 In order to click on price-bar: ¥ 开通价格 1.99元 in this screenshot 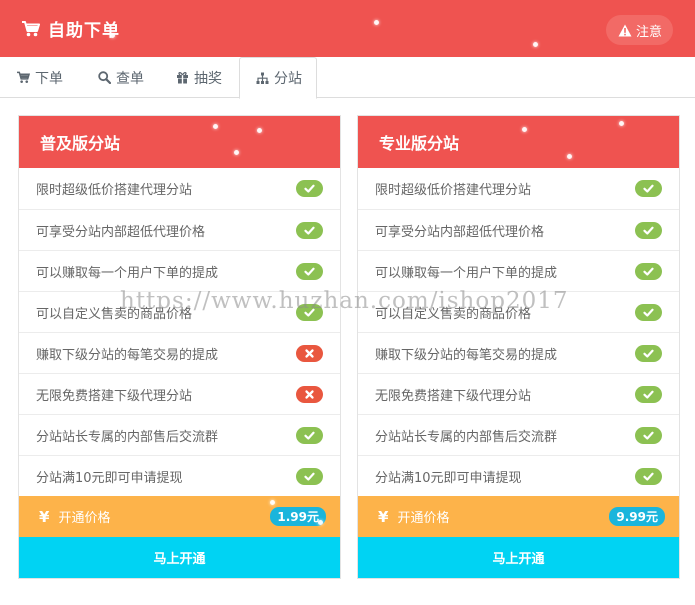, I will do `click(179, 516)`.